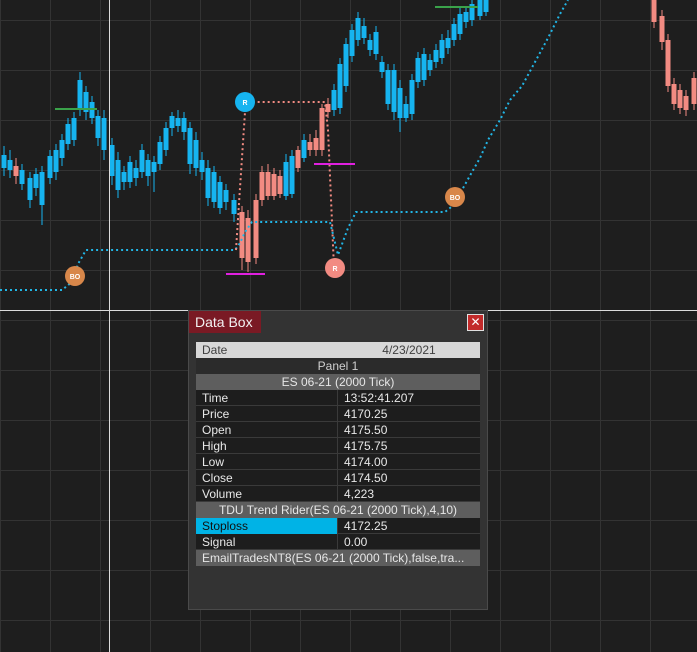 Image resolution: width=697 pixels, height=652 pixels. I want to click on instrument-label: ES 06-21 (2000 Tick), so click(338, 382).